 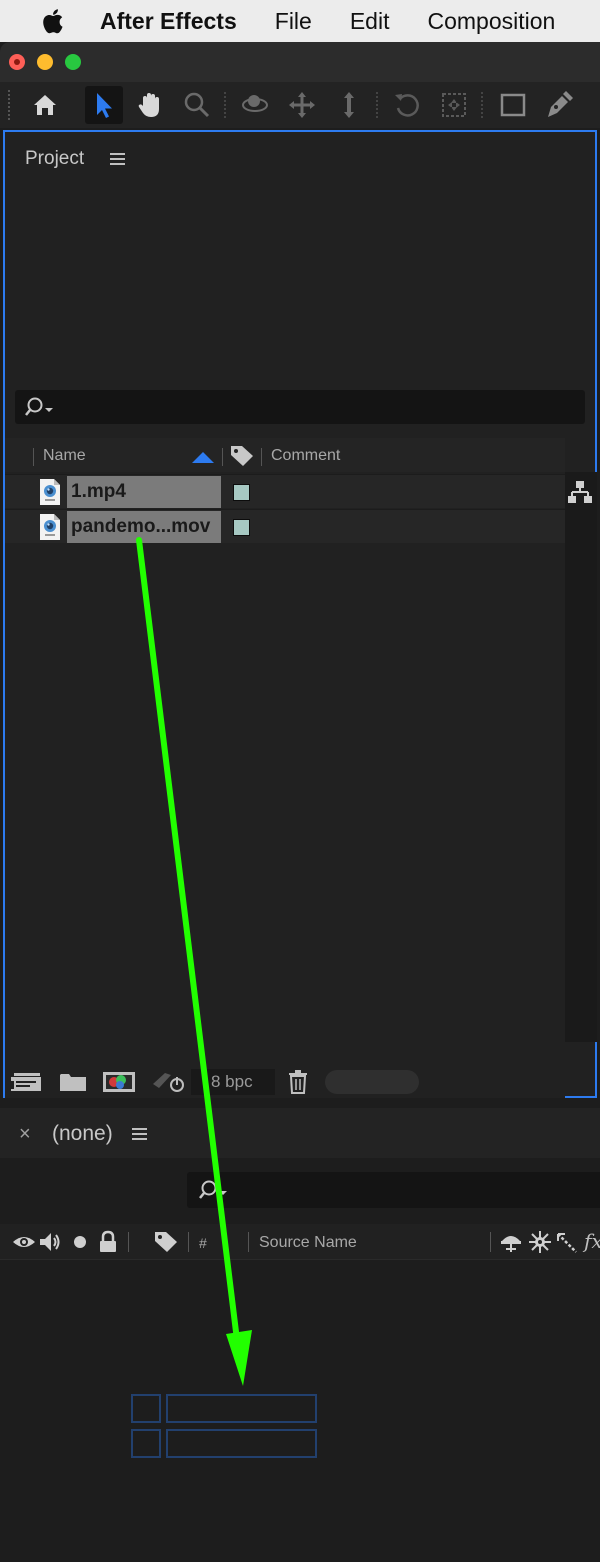 What do you see at coordinates (285, 491) in the screenshot?
I see `project-item-row: 1.mp4` at bounding box center [285, 491].